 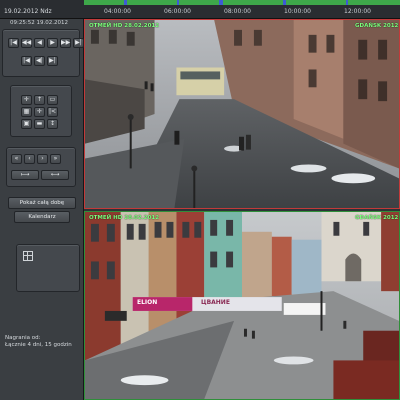 I want to click on skip-end-button: ▶|, so click(x=78, y=43).